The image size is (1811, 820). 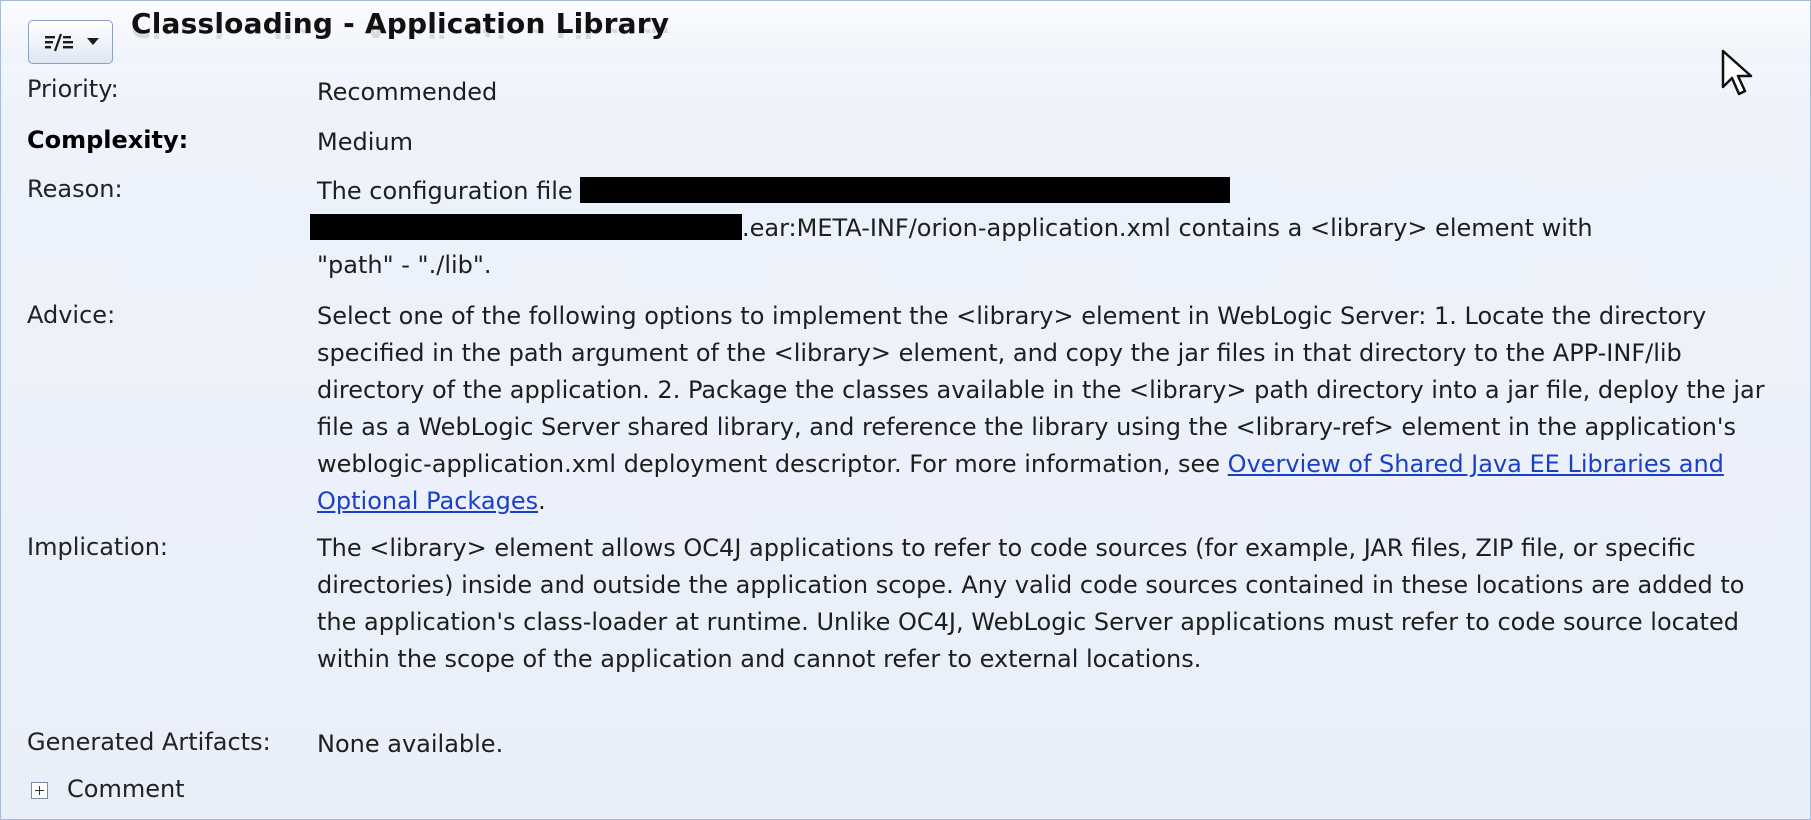 What do you see at coordinates (73, 89) in the screenshot?
I see `priority-label: Priority:` at bounding box center [73, 89].